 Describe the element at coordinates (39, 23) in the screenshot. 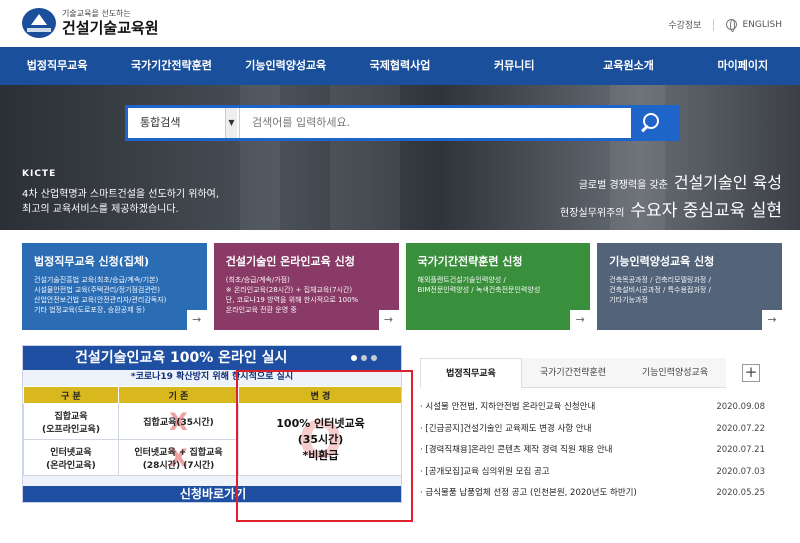

I see `logo-icon` at that location.